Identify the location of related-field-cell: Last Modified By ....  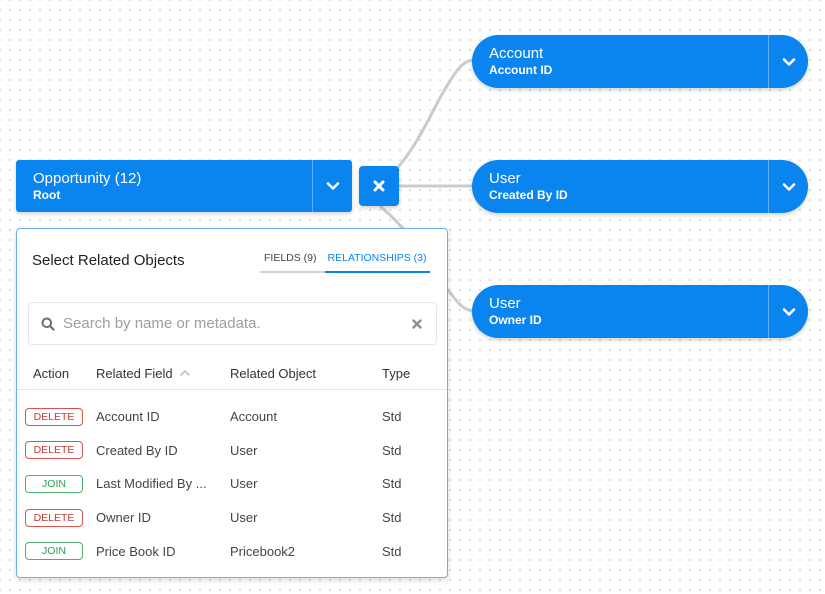
(151, 484).